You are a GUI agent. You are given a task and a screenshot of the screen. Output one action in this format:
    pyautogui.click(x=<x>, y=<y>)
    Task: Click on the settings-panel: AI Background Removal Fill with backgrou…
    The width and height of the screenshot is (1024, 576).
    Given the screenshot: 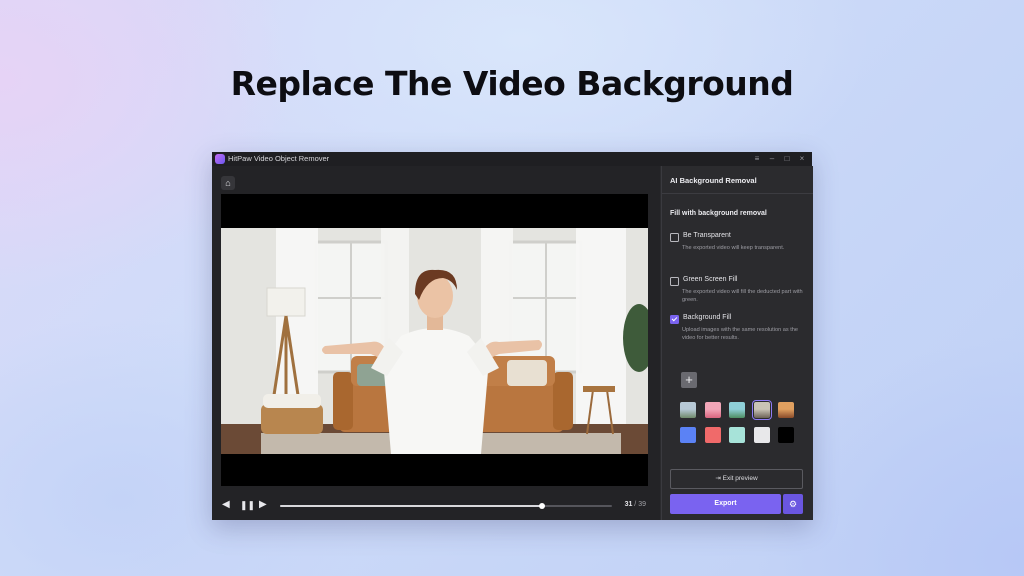 What is the action you would take?
    pyautogui.click(x=737, y=343)
    